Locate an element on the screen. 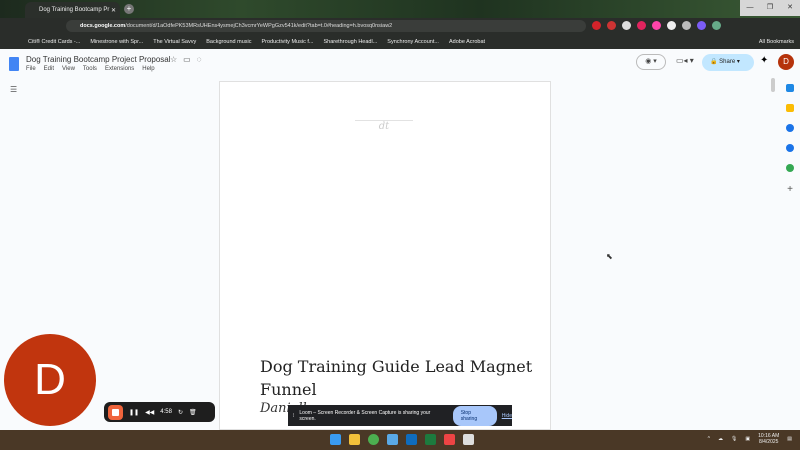 This screenshot has height=450, width=800. acrobat-icon is located at coordinates (449, 439).